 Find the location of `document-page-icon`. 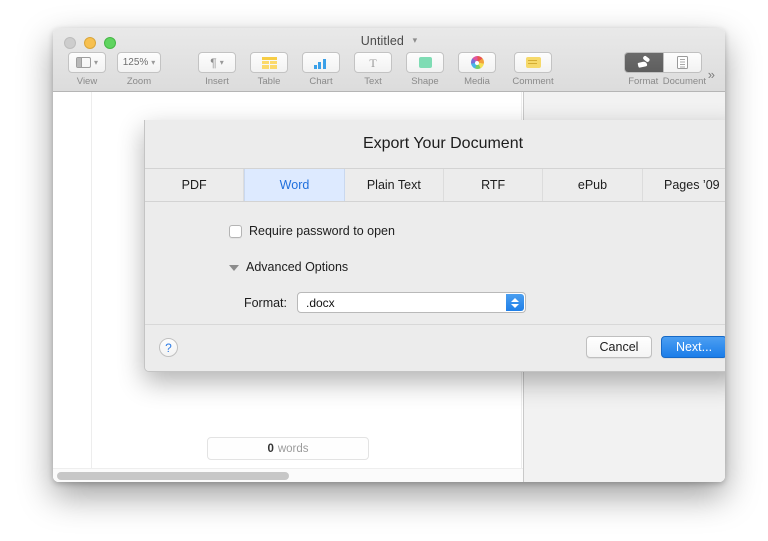

document-page-icon is located at coordinates (682, 62).